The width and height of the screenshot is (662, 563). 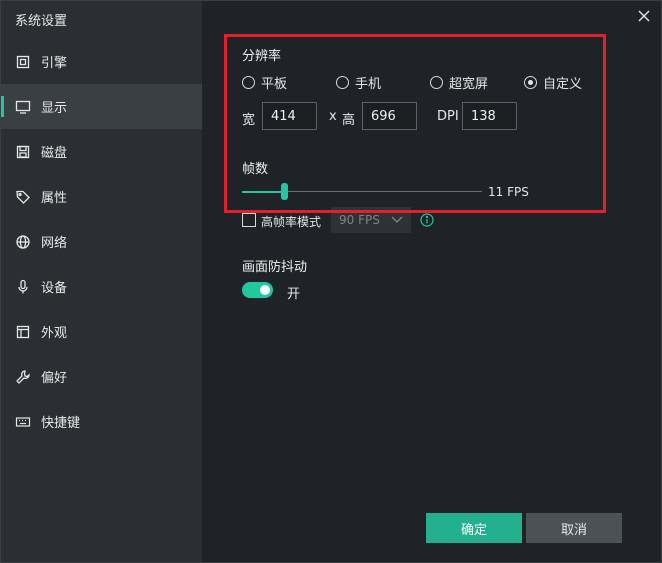 What do you see at coordinates (368, 84) in the screenshot?
I see `radio-label: 手机` at bounding box center [368, 84].